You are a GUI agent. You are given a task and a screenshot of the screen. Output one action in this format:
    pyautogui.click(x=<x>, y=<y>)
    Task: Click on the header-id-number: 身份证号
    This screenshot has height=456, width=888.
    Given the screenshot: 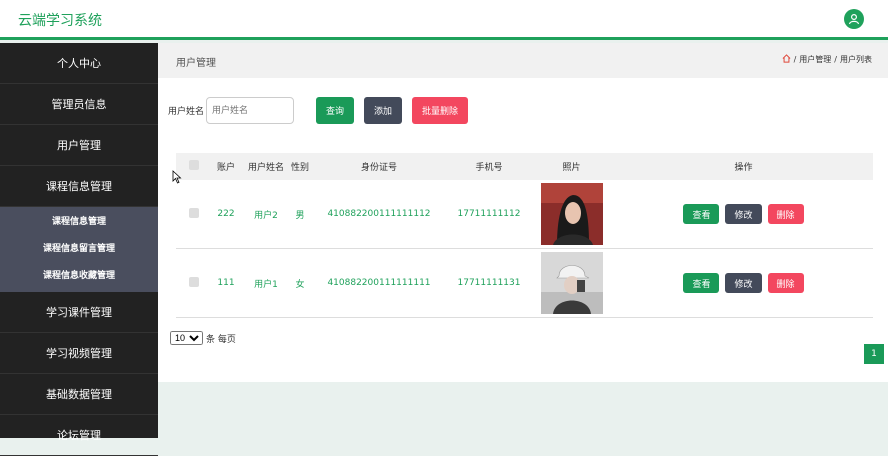 What is the action you would take?
    pyautogui.click(x=378, y=168)
    